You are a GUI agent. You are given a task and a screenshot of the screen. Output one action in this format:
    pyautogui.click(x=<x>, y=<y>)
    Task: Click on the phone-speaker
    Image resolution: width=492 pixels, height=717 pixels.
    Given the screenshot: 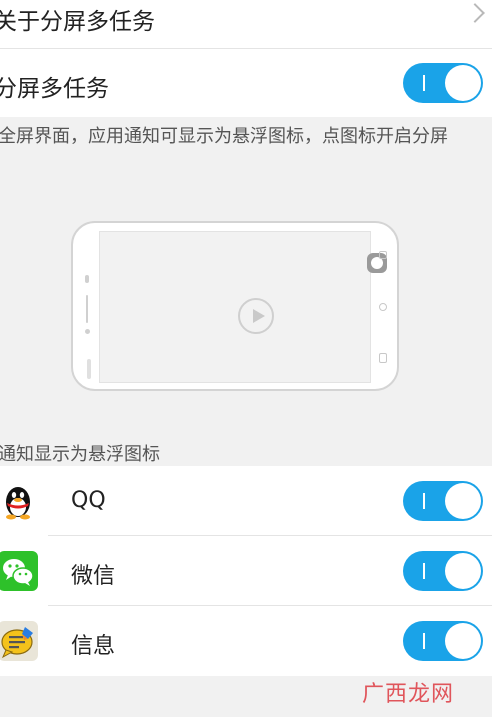 What is the action you would take?
    pyautogui.click(x=87, y=309)
    